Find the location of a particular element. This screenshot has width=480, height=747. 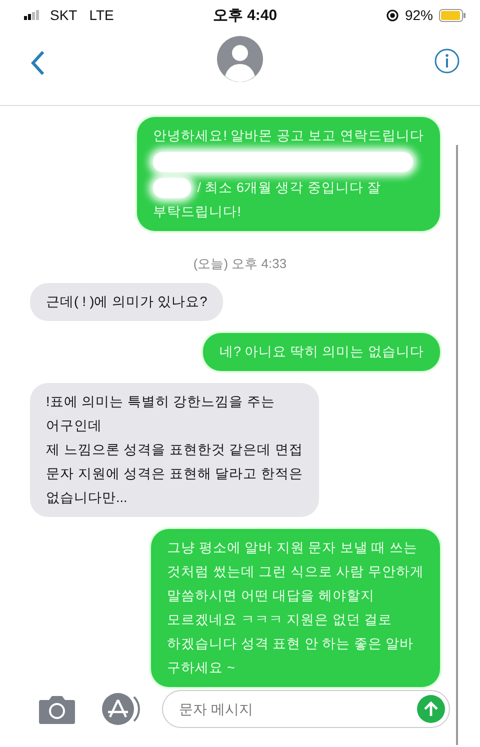

send-button is located at coordinates (431, 709).